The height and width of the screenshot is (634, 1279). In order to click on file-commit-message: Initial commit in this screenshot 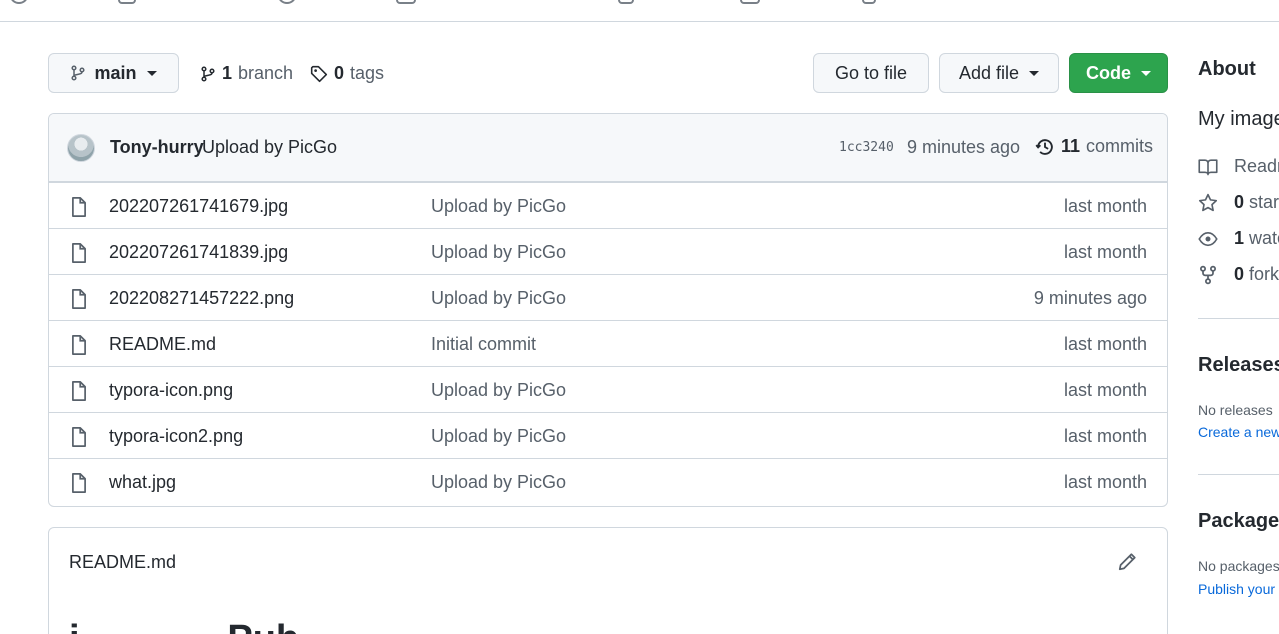, I will do `click(483, 344)`.